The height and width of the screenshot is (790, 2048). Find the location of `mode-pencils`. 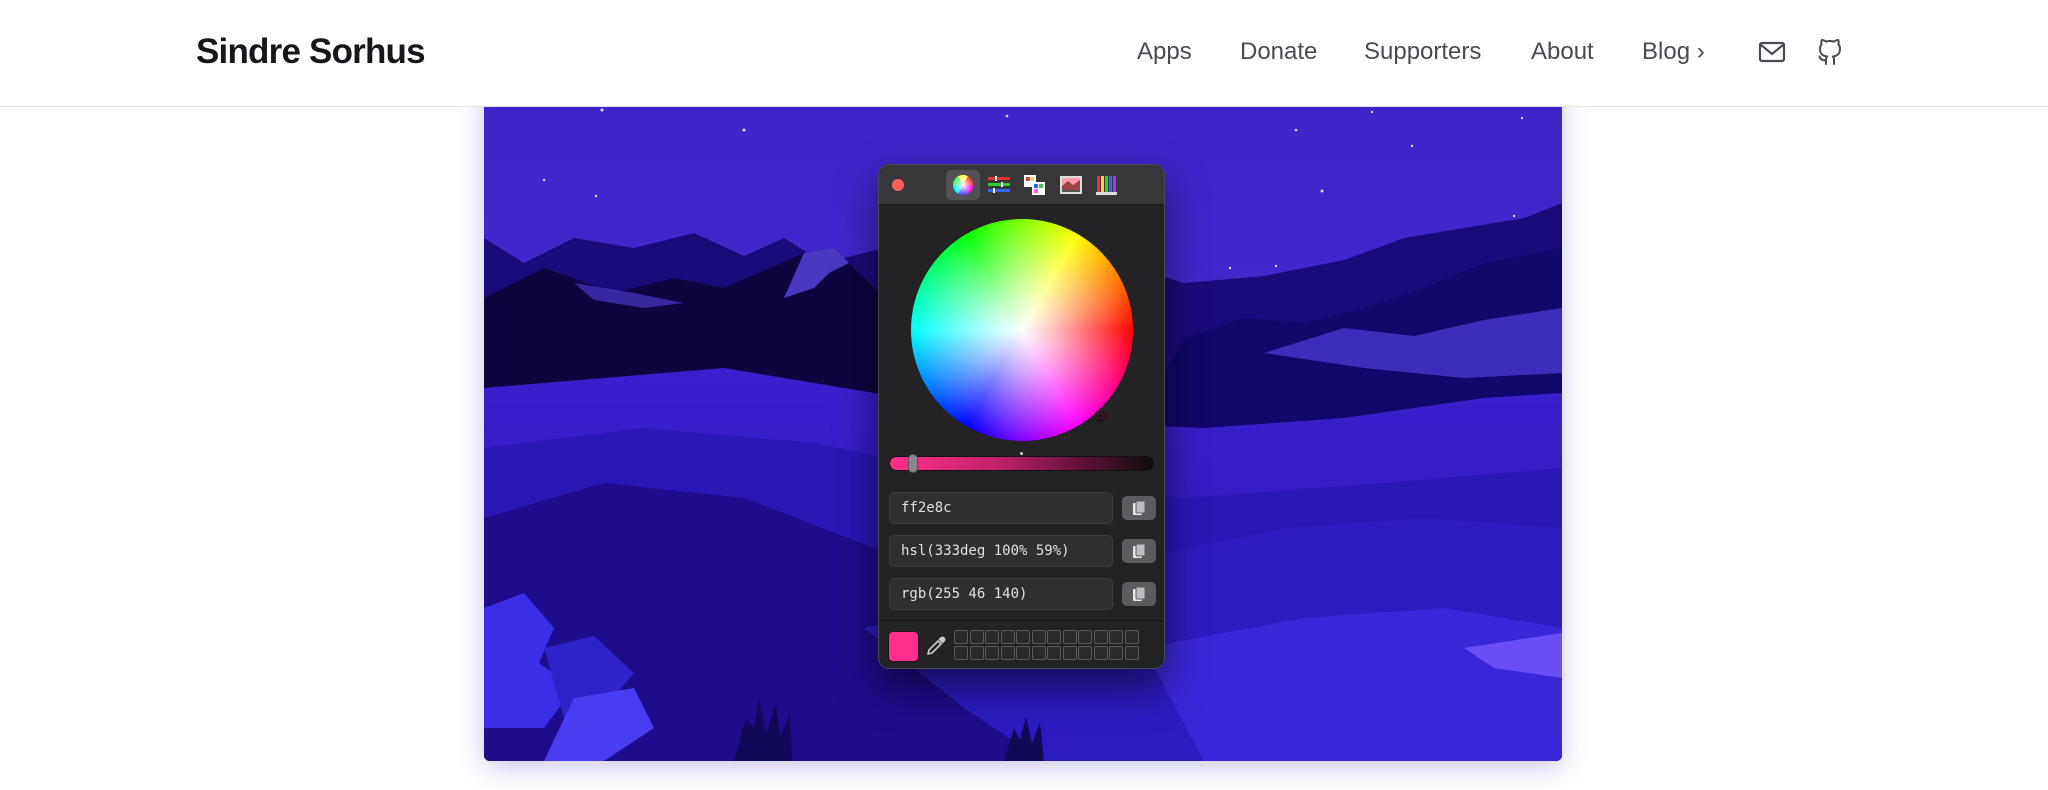

mode-pencils is located at coordinates (1107, 185).